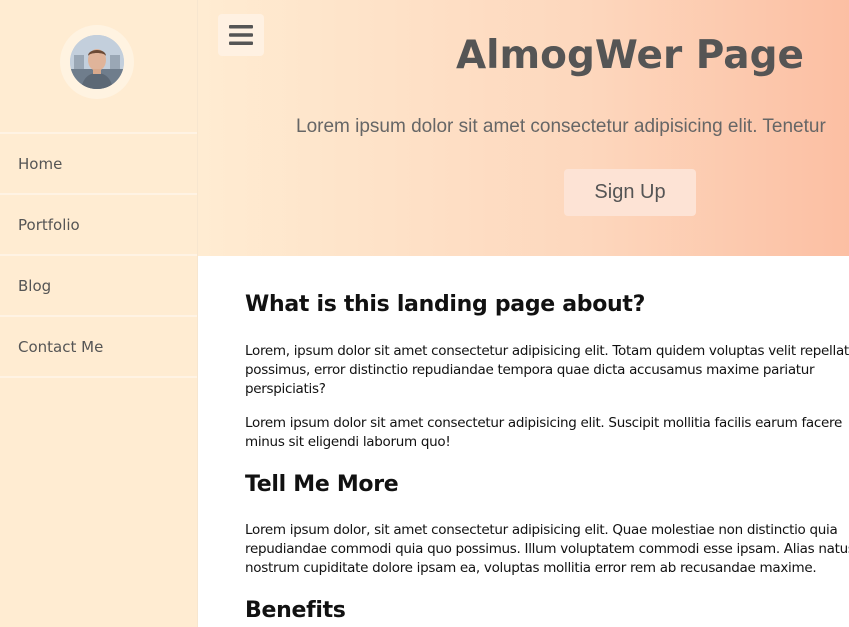 Image resolution: width=849 pixels, height=627 pixels. Describe the element at coordinates (98, 225) in the screenshot. I see `nav-item-portfolio: Portfolio` at that location.